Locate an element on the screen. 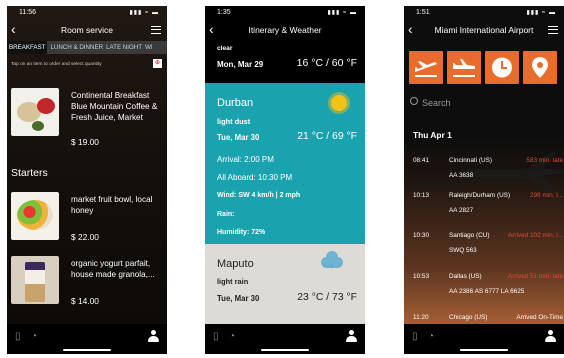 This screenshot has height=358, width=564. search-icon is located at coordinates (414, 101).